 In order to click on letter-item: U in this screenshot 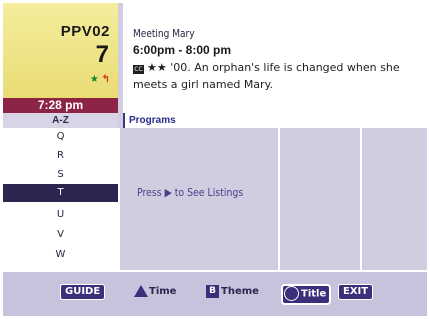, I will do `click(60, 215)`.